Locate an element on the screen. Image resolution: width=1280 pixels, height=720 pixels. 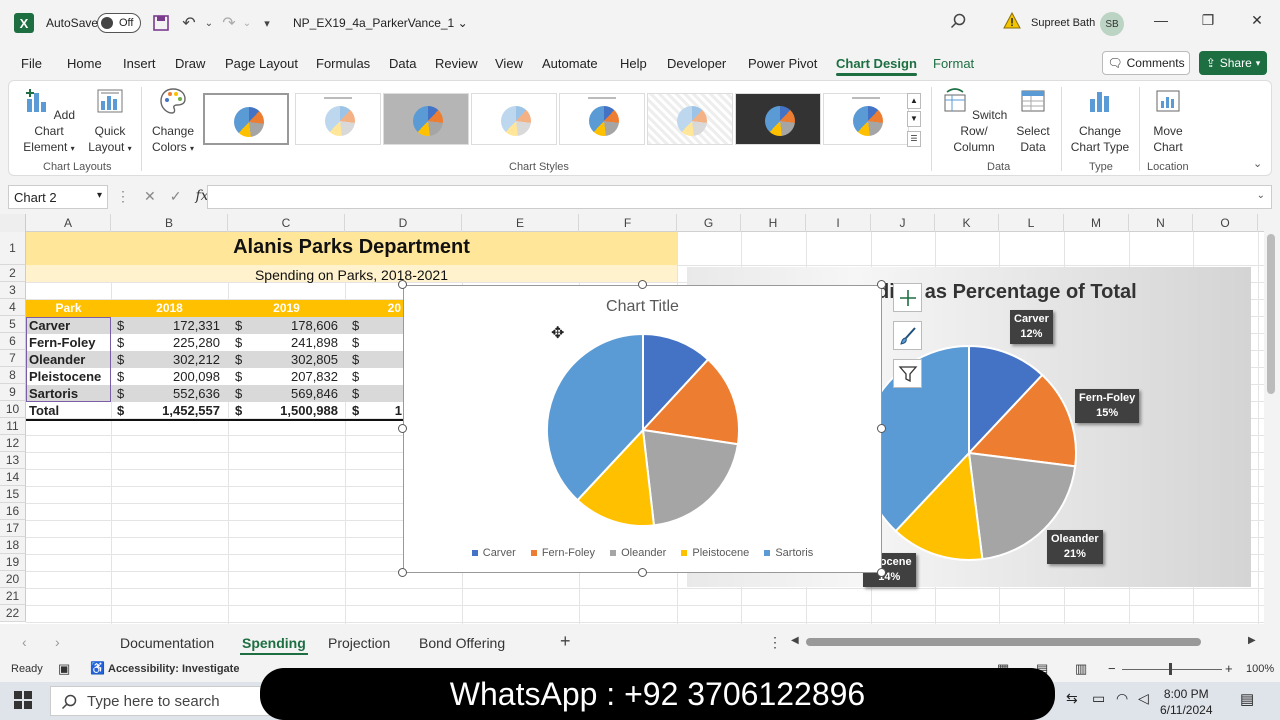
column-header: B is located at coordinates (169, 223).